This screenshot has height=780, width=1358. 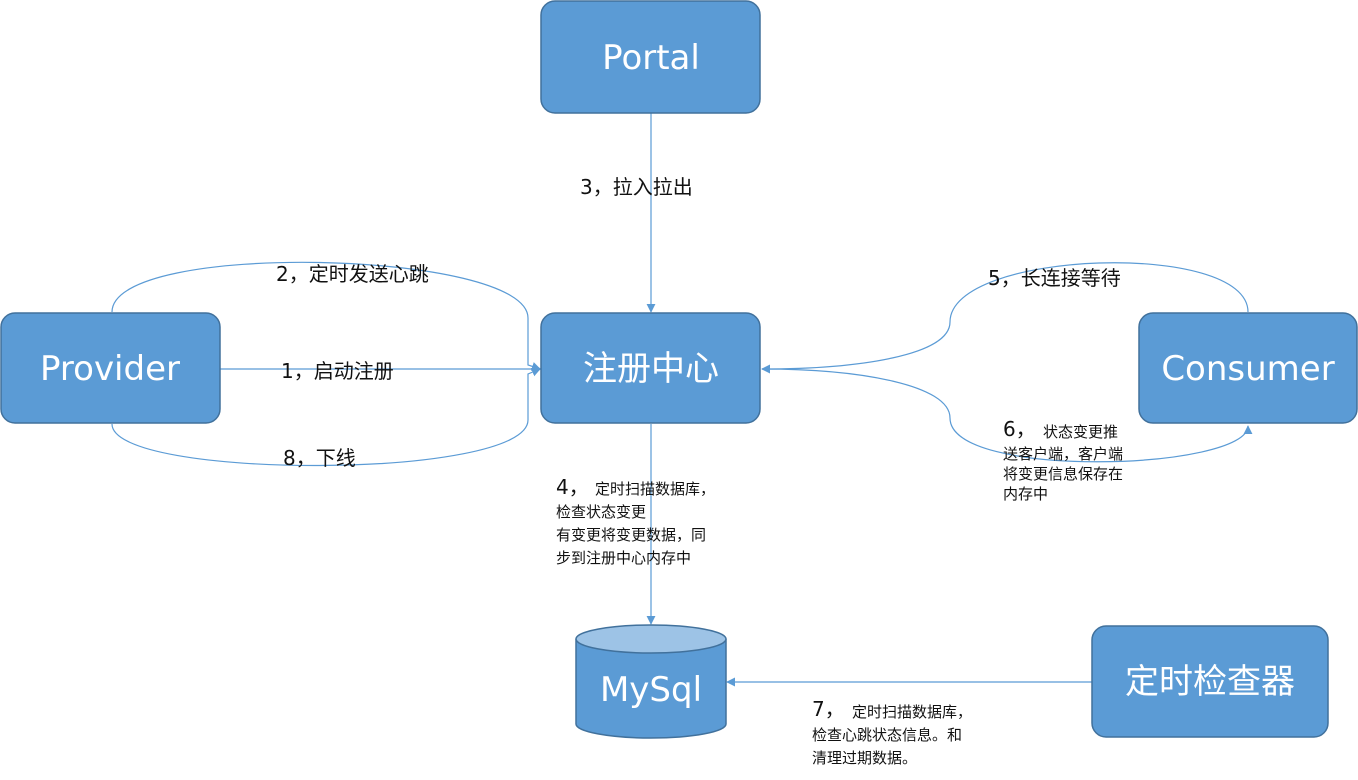 I want to click on label-edge-6: 6， 状态变更推 送客户端，客户端 将变更信息保存在 内存中, so click(x=1063, y=460).